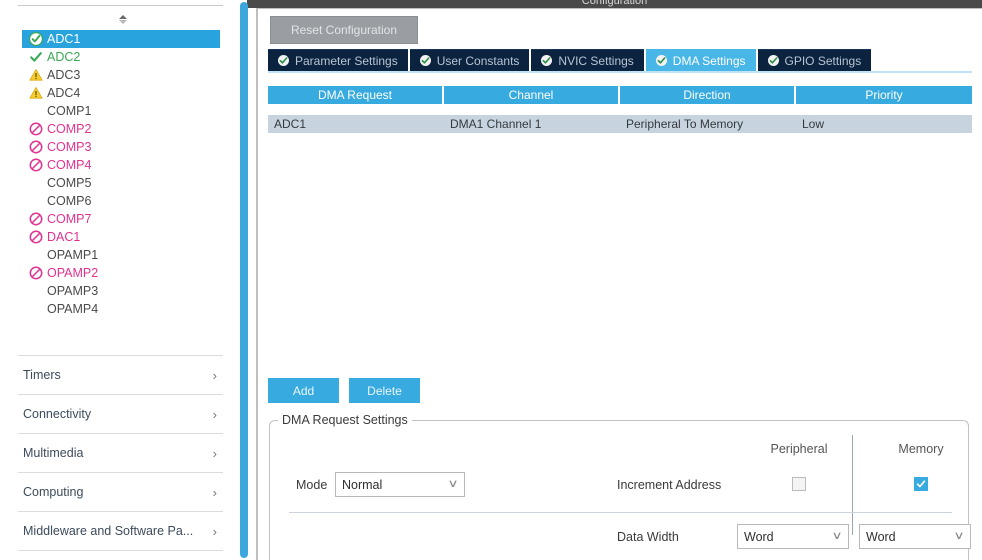 This screenshot has height=560, width=982. I want to click on peripheral-item-label: COMP1, so click(69, 110).